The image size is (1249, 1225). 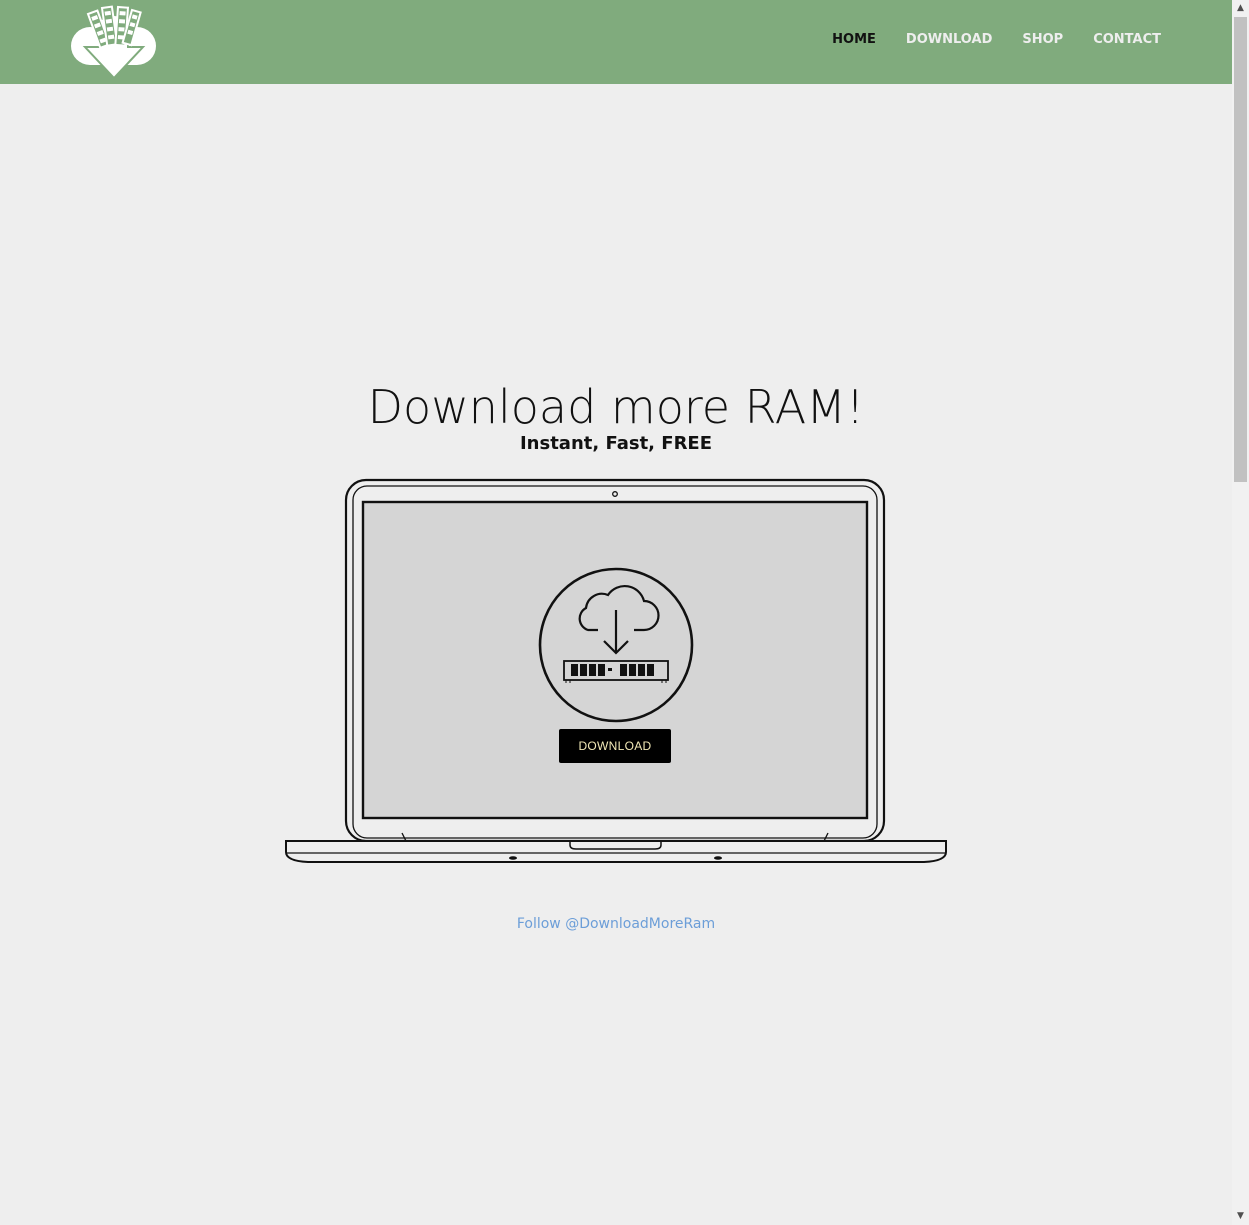 What do you see at coordinates (1042, 39) in the screenshot?
I see `nav-shop-link: SHOP` at bounding box center [1042, 39].